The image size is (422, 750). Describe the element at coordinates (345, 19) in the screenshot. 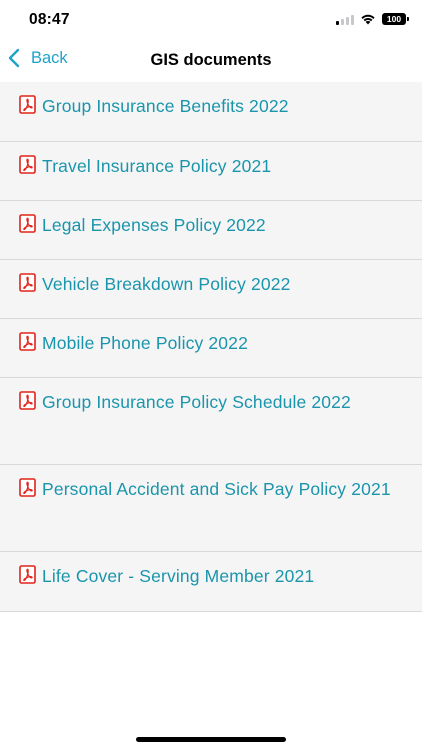

I see `cellular-signal-icon` at that location.